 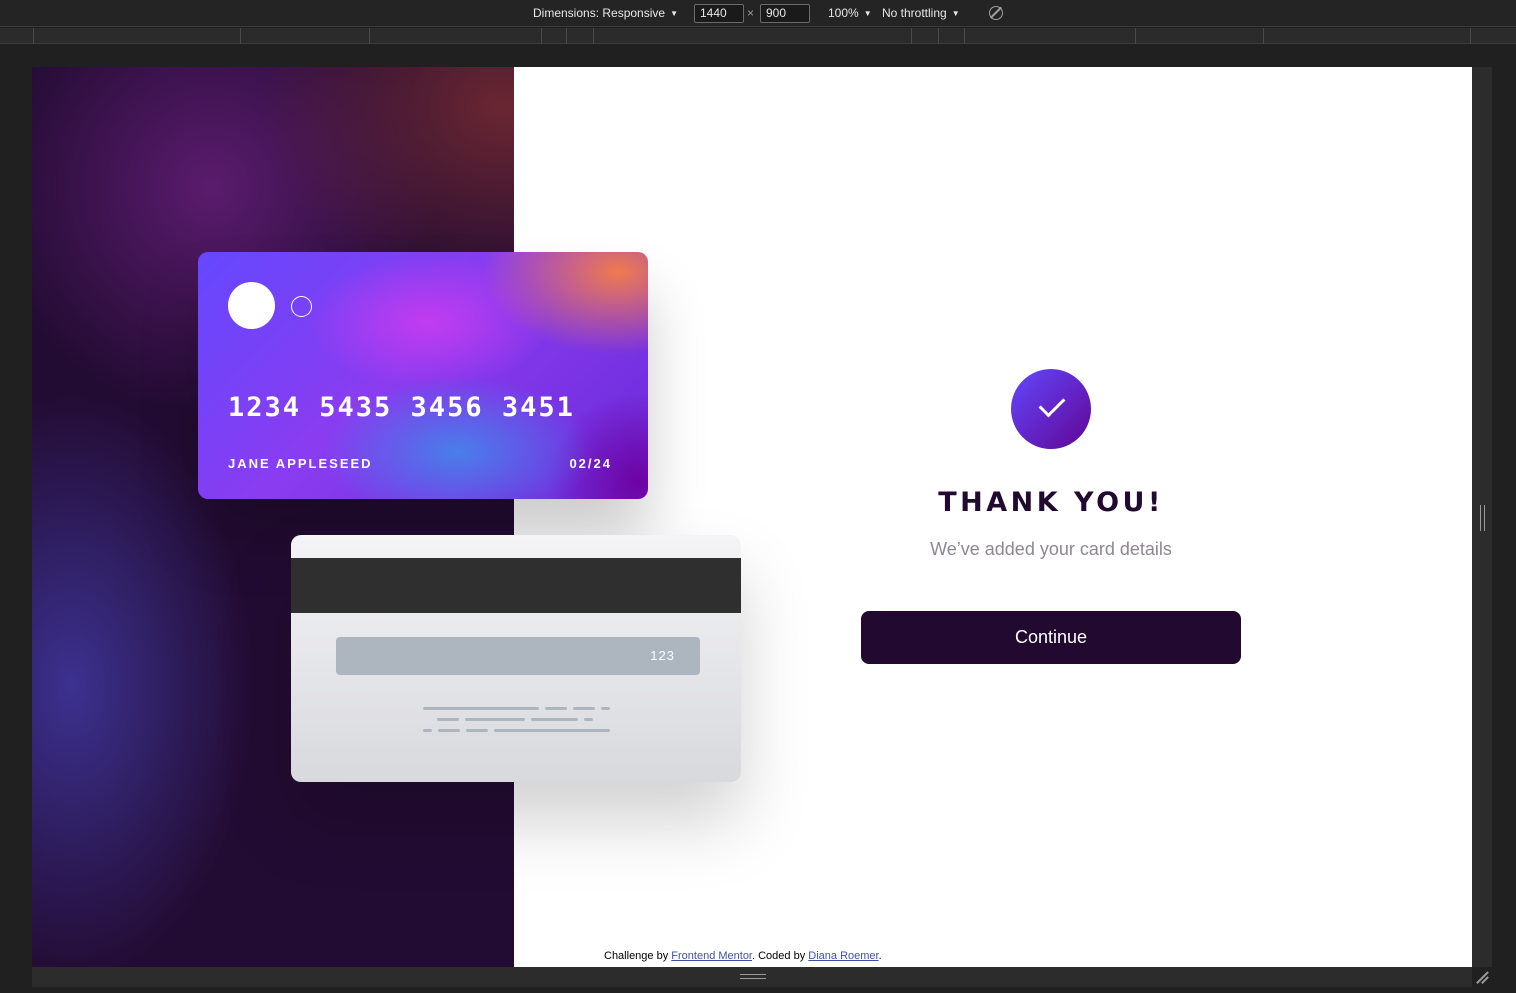 I want to click on check-icon, so click(x=1051, y=409).